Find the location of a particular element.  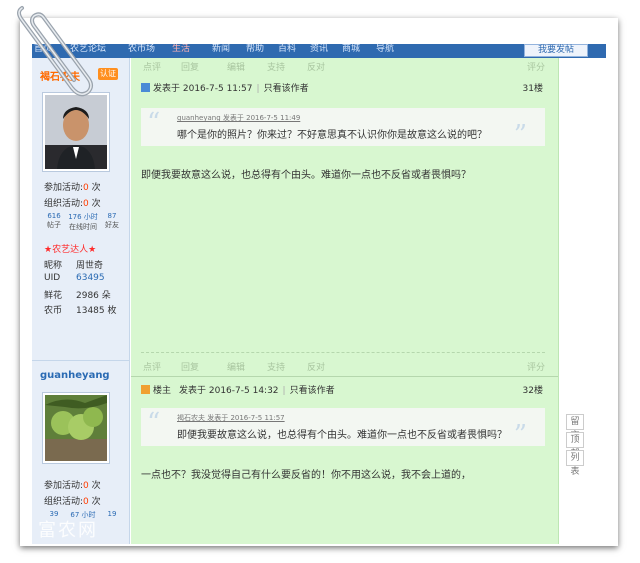

post-separator is located at coordinates (344, 376).